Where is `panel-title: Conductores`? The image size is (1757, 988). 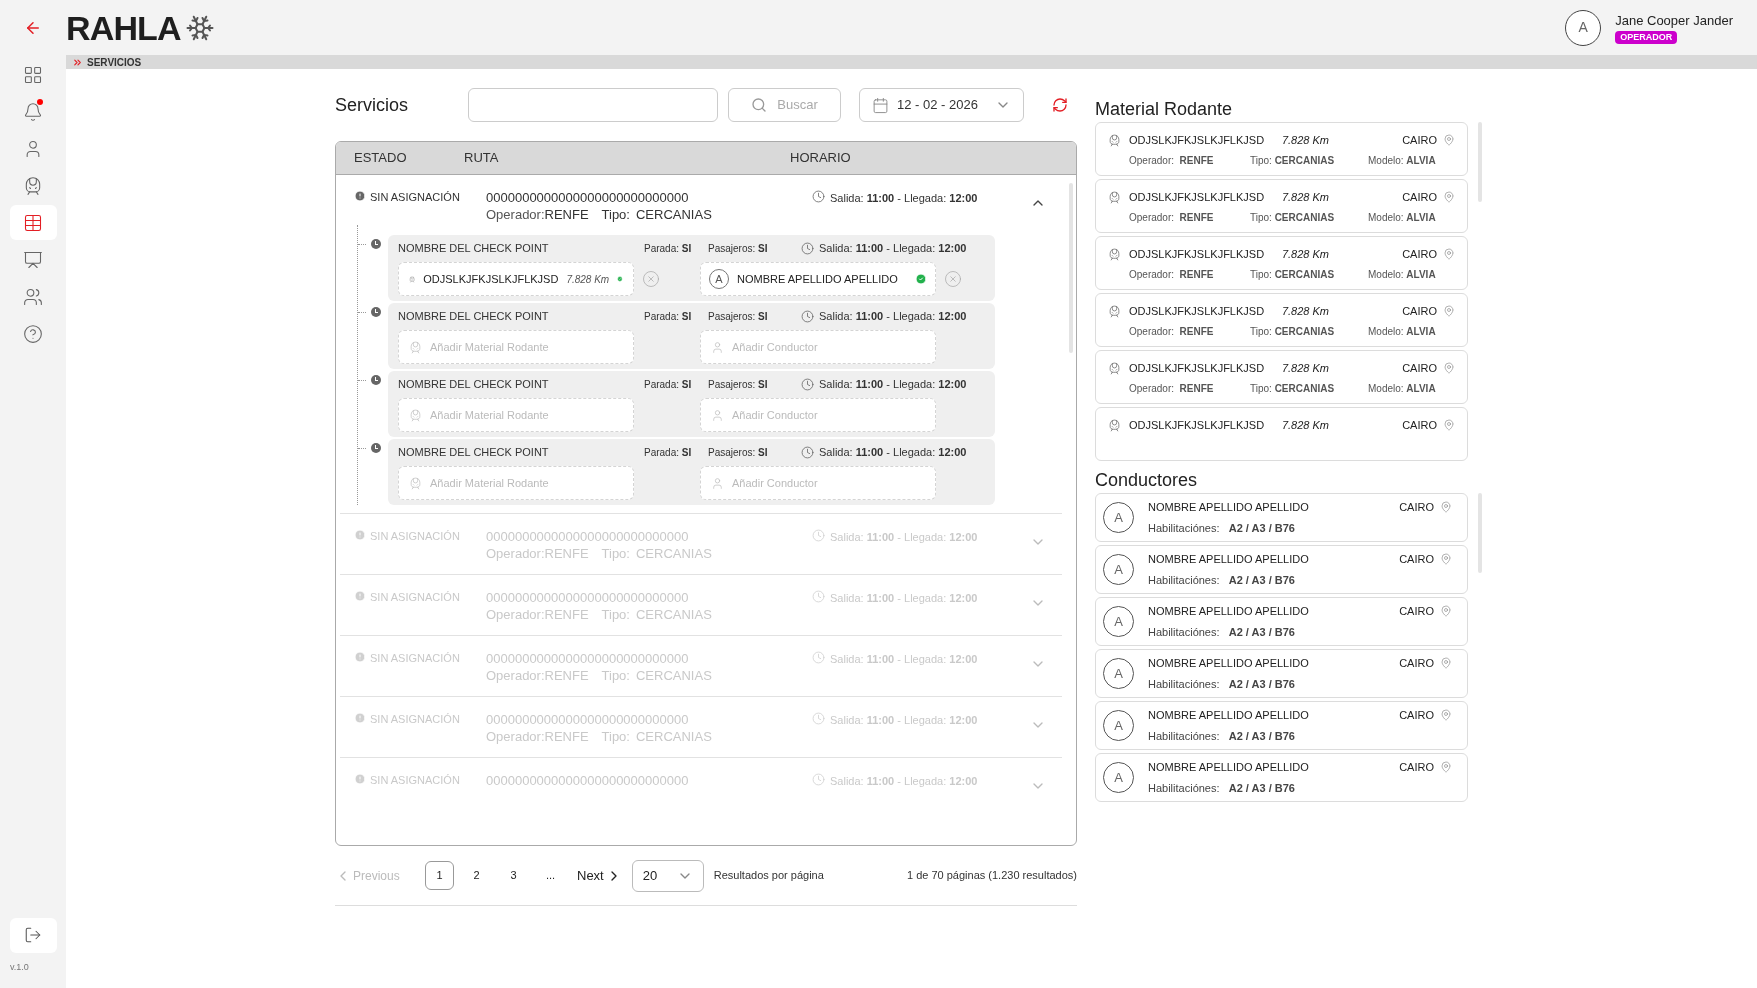 panel-title: Conductores is located at coordinates (1147, 480).